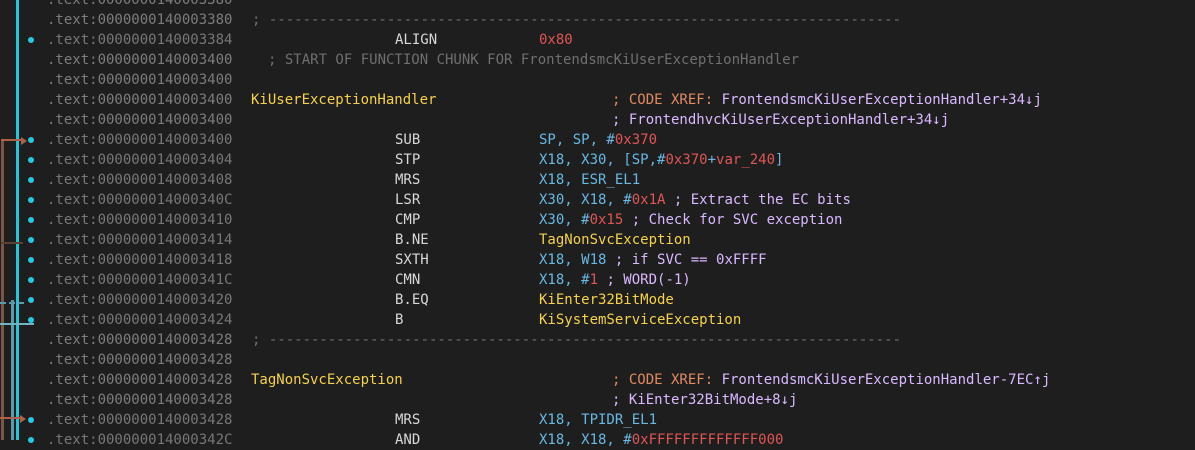 The image size is (1195, 450). I want to click on instruction-operands-part: 0x1A, so click(648, 200).